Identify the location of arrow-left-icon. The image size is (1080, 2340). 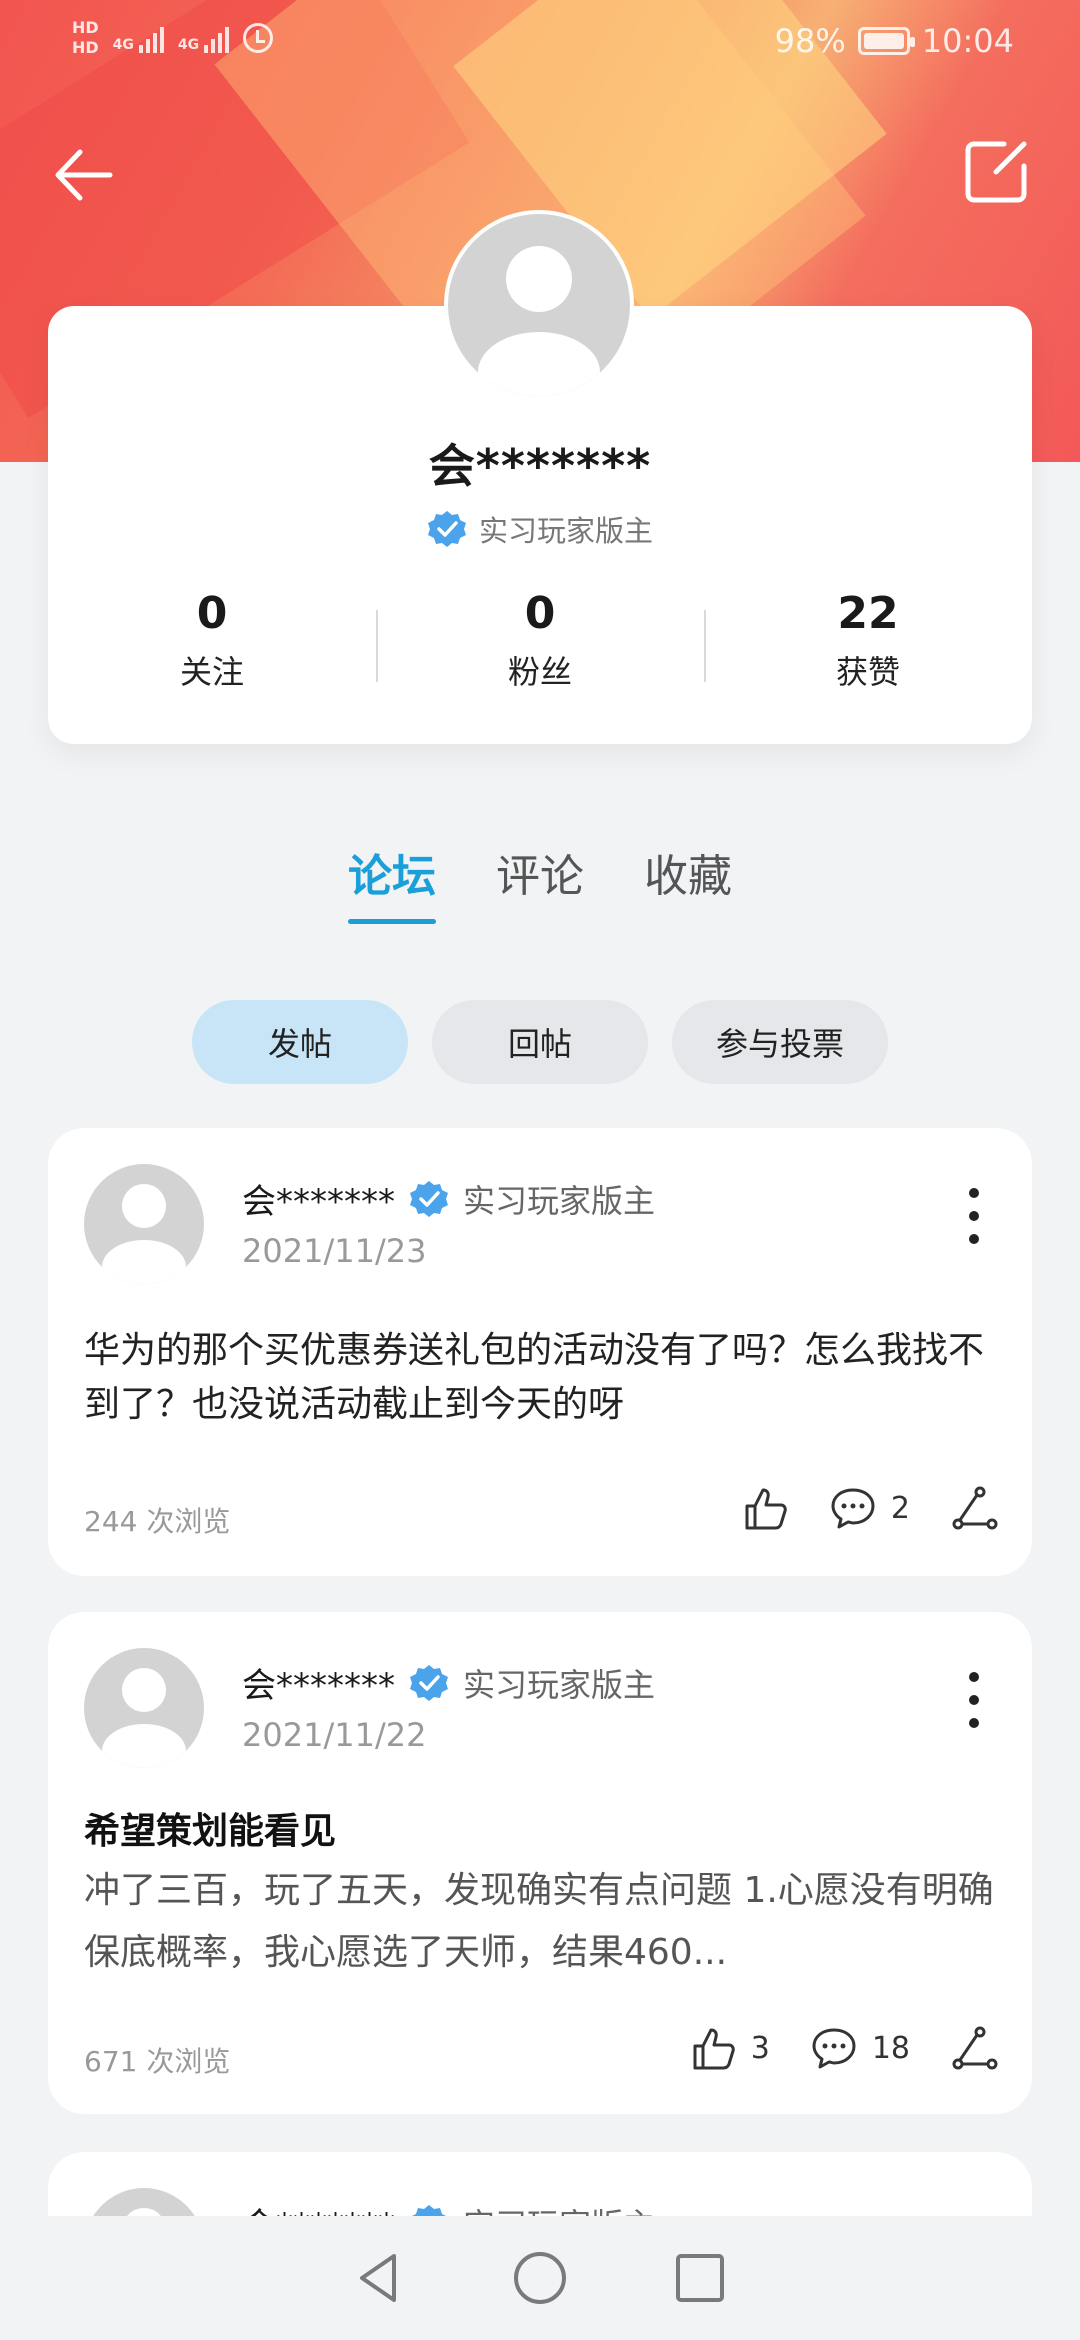
(84, 175).